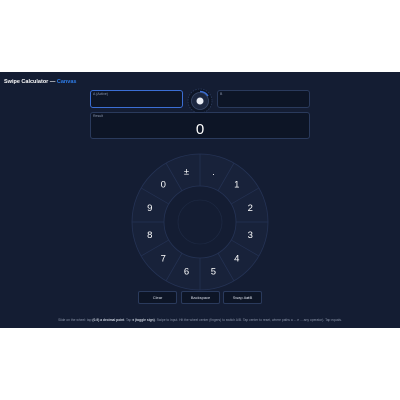  I want to click on swap-knob-center-icon, so click(200, 101).